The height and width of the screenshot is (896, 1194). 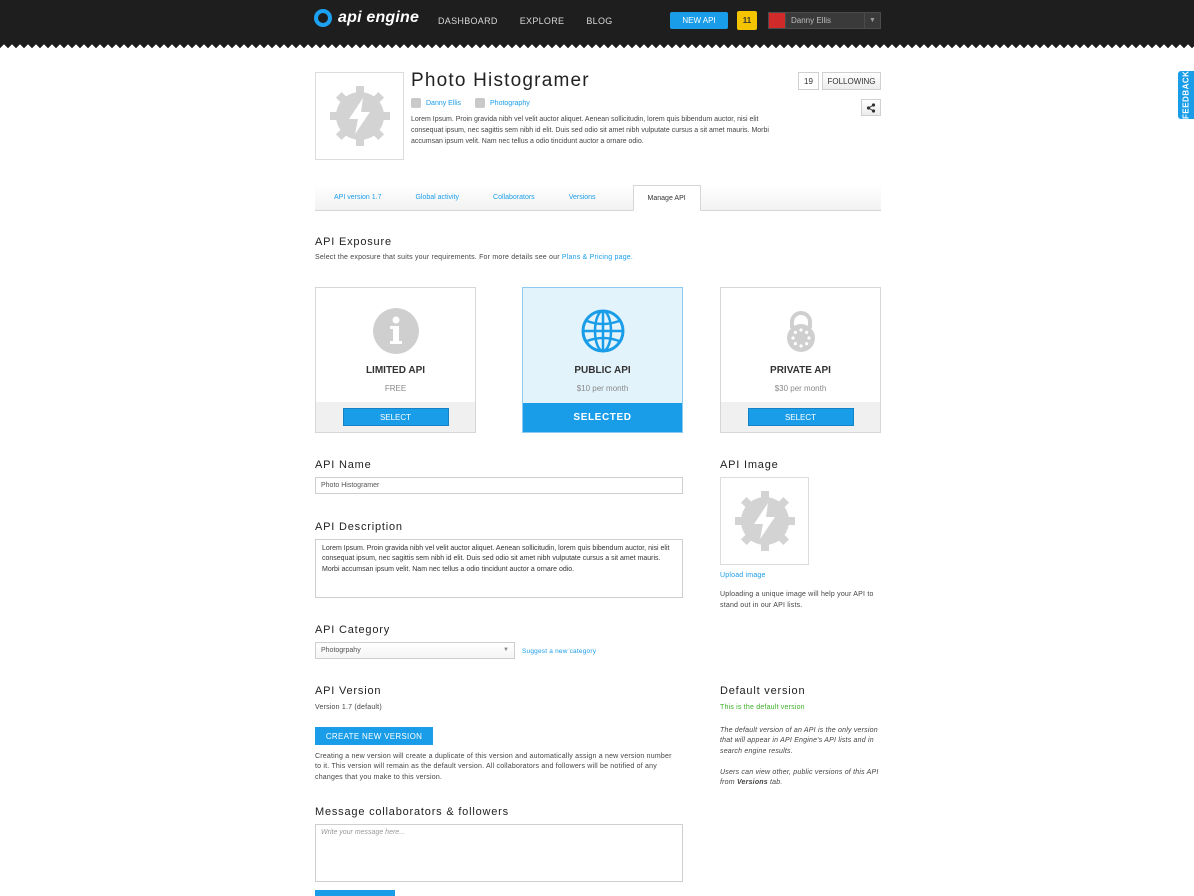 What do you see at coordinates (747, 20) in the screenshot?
I see `notification-badge: 11` at bounding box center [747, 20].